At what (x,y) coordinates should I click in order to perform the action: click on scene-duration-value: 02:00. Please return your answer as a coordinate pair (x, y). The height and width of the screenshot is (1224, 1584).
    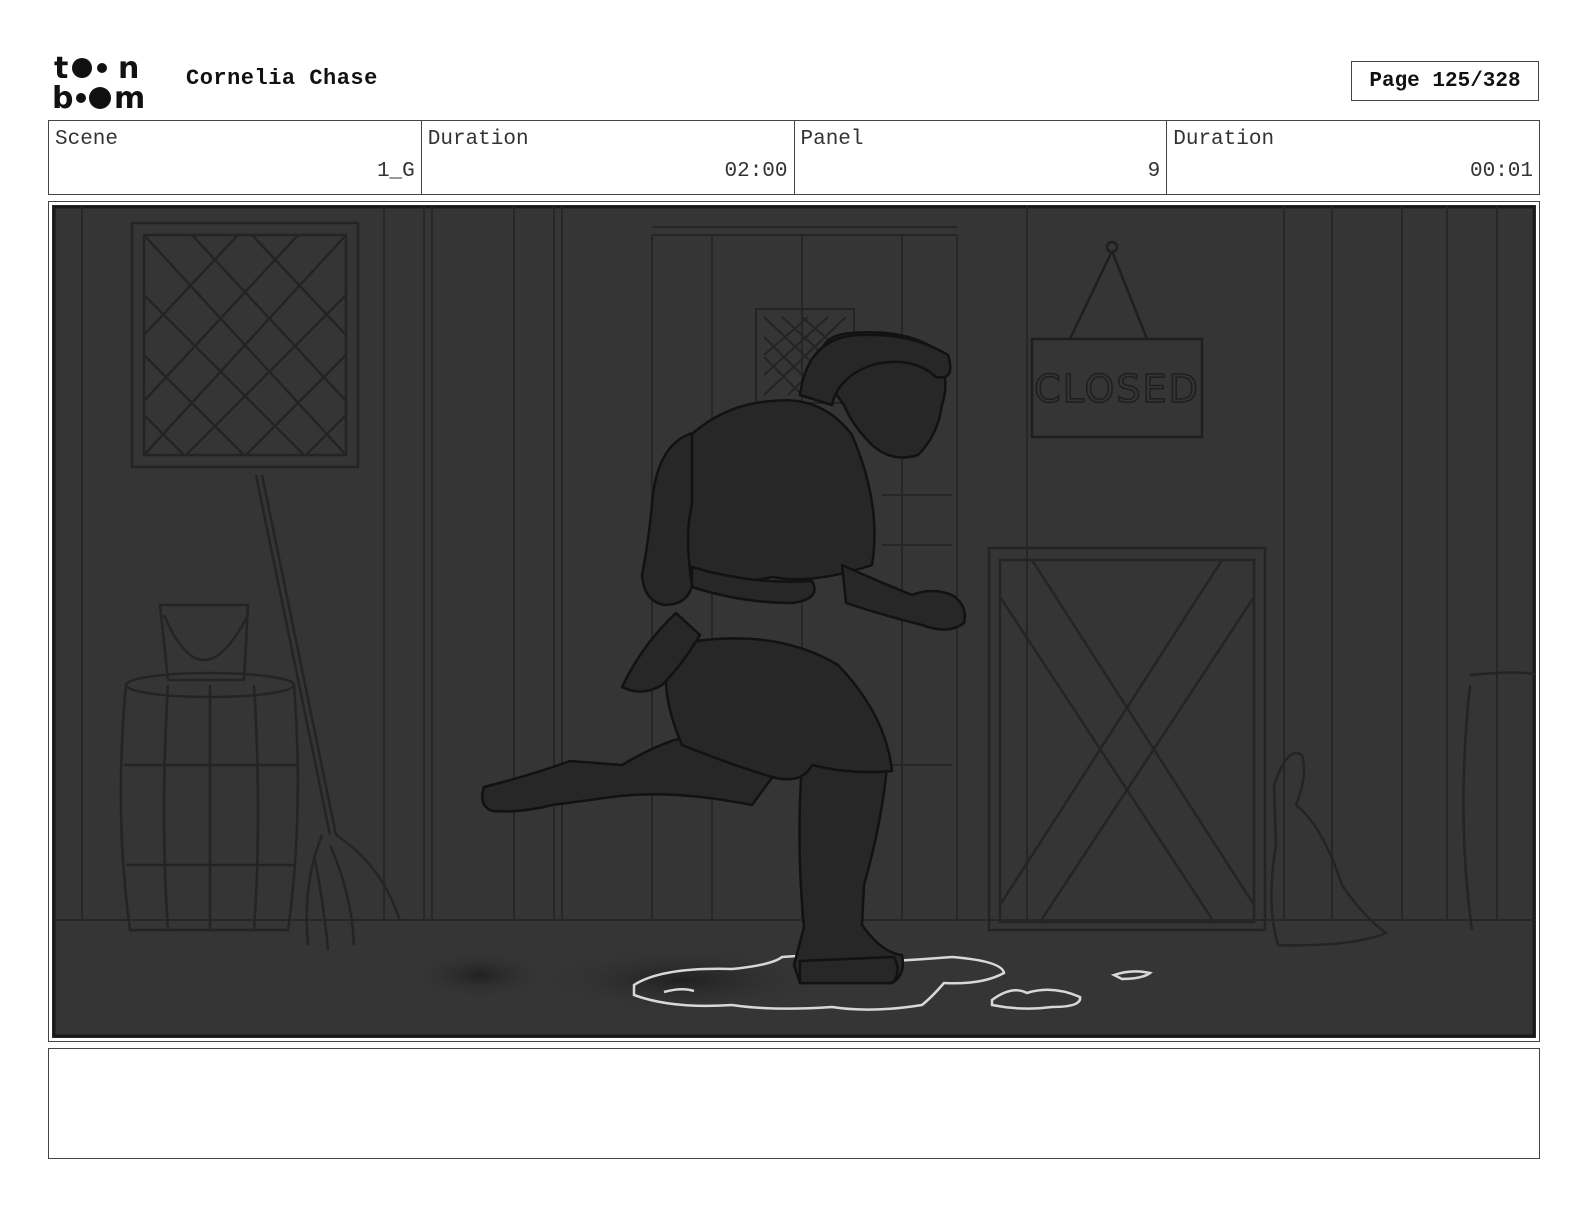
    Looking at the image, I should click on (756, 171).